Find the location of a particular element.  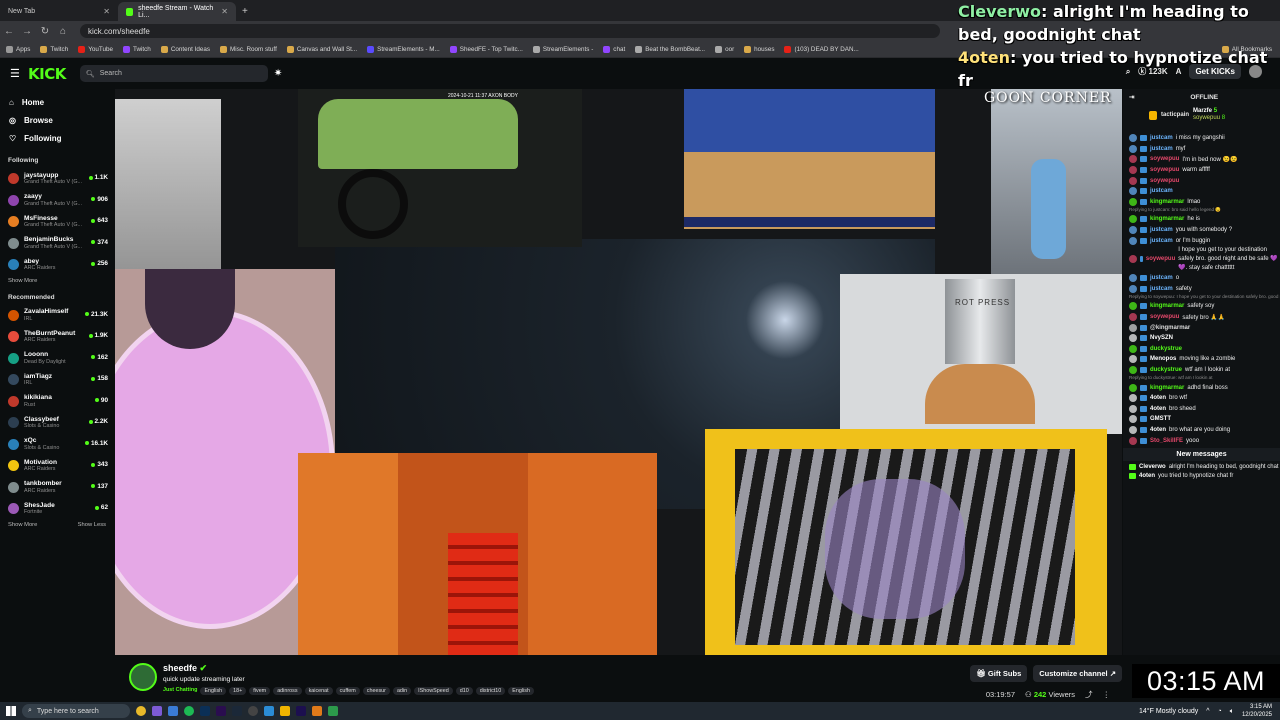

kick-logo: KICK is located at coordinates (47, 74).